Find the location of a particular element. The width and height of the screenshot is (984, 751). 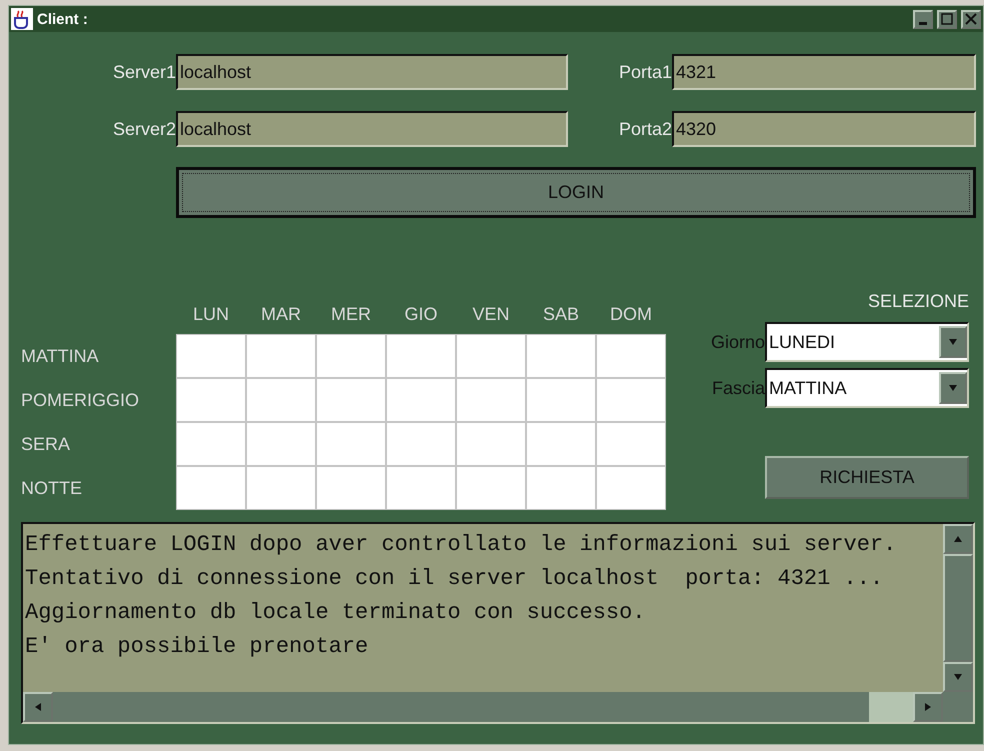

day-header: MAR is located at coordinates (281, 315).